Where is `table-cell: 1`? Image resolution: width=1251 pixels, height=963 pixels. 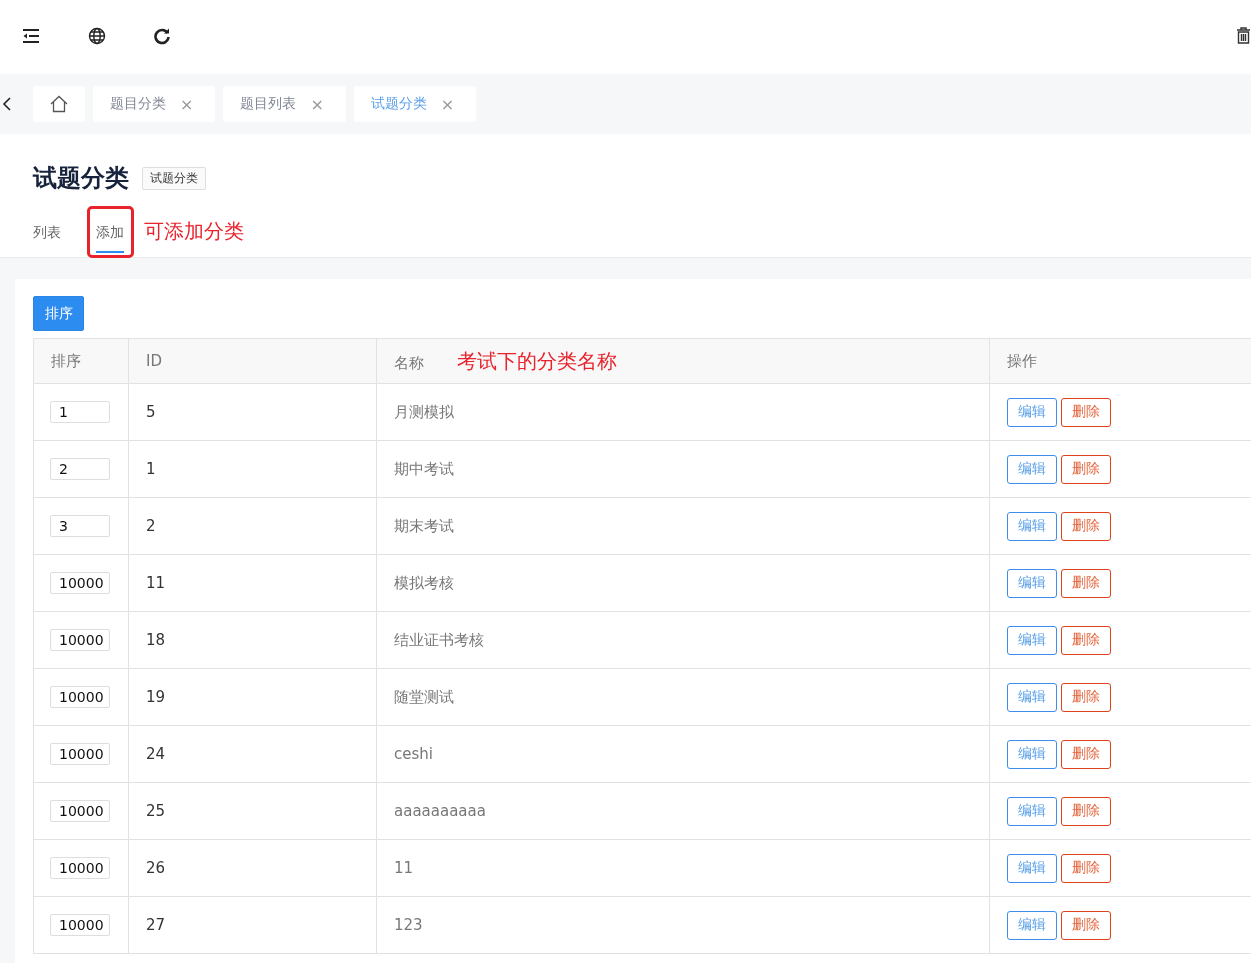
table-cell: 1 is located at coordinates (252, 469).